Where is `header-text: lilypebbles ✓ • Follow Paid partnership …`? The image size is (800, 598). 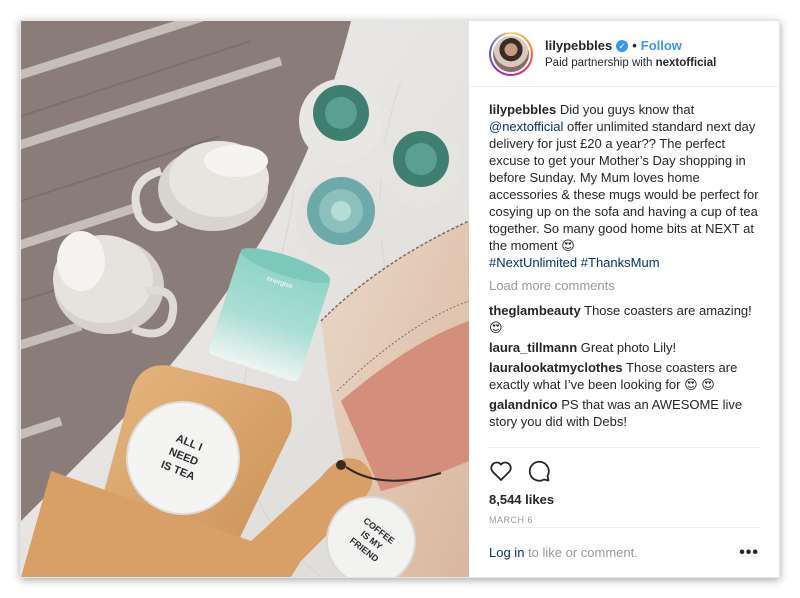
header-text: lilypebbles ✓ • Follow Paid partnership … is located at coordinates (630, 53).